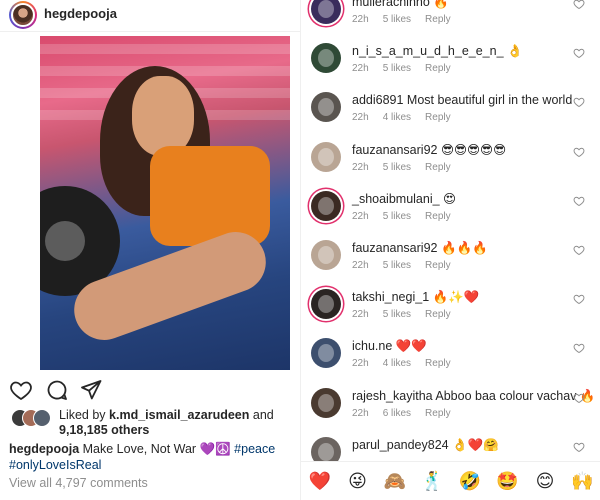 The width and height of the screenshot is (600, 500). Describe the element at coordinates (179, 415) in the screenshot. I see `liked-by-user-link: k.md_ismail_azarudeen` at that location.